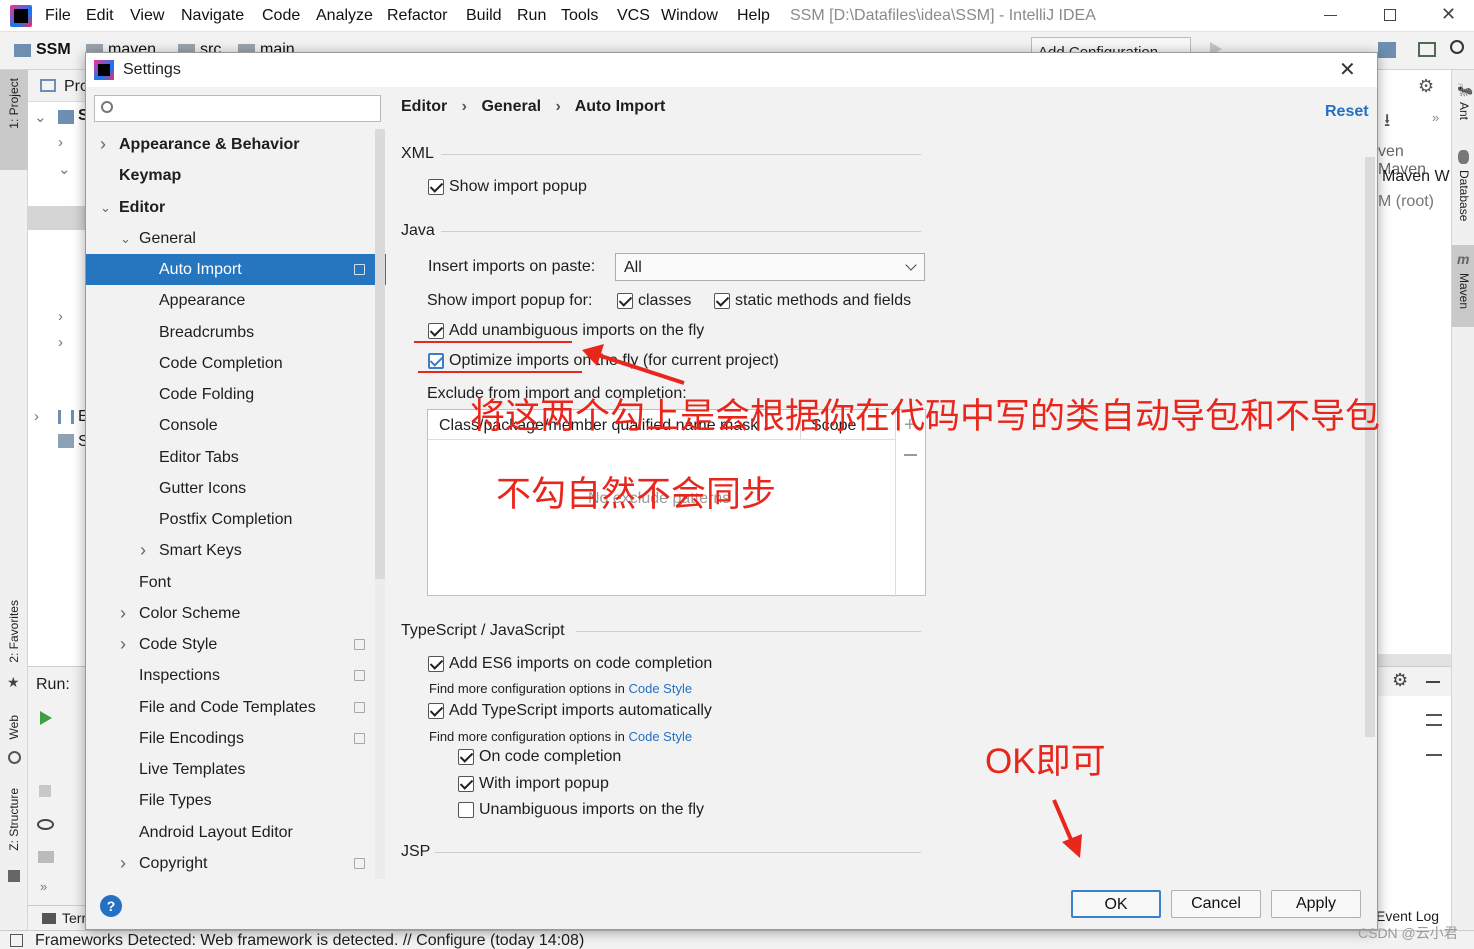 Image resolution: width=1474 pixels, height=949 pixels. I want to click on watermark: CSDN @云小君, so click(1408, 933).